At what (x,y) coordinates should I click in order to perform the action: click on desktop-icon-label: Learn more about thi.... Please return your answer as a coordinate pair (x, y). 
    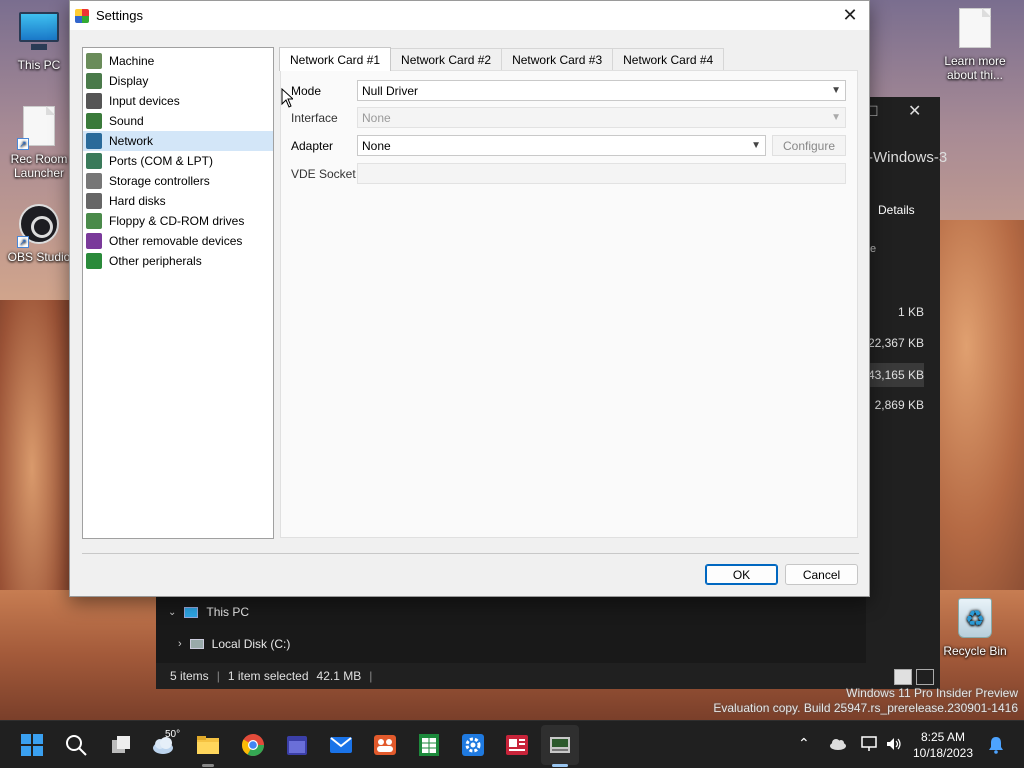
    Looking at the image, I should click on (975, 68).